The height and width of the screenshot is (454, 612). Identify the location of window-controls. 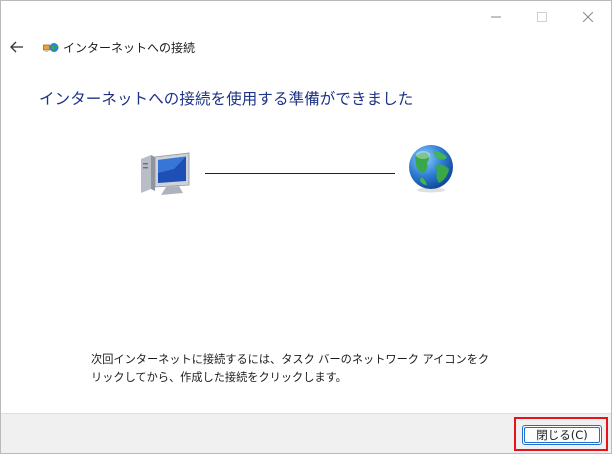
(542, 17).